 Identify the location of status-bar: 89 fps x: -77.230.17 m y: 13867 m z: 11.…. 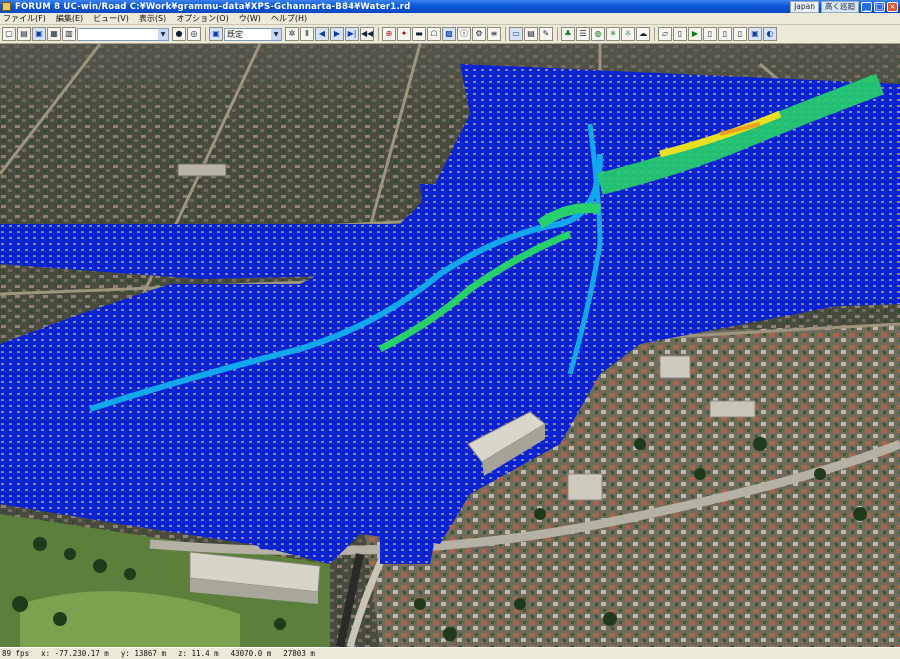
(450, 653).